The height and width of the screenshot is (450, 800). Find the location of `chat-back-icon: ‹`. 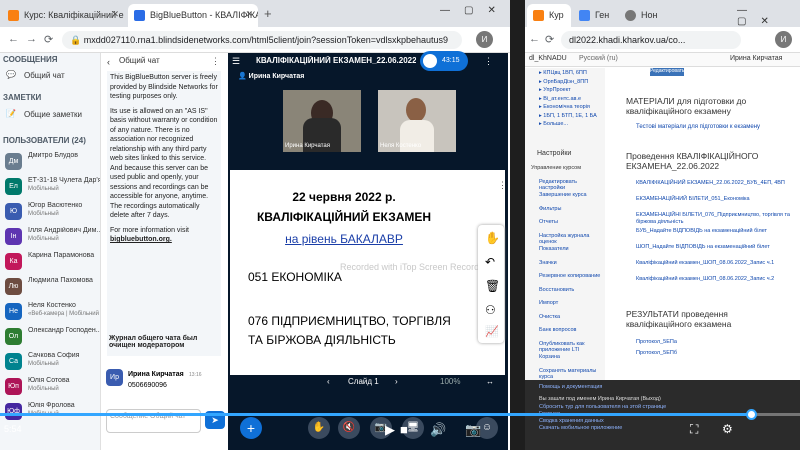

chat-back-icon: ‹ is located at coordinates (108, 62).